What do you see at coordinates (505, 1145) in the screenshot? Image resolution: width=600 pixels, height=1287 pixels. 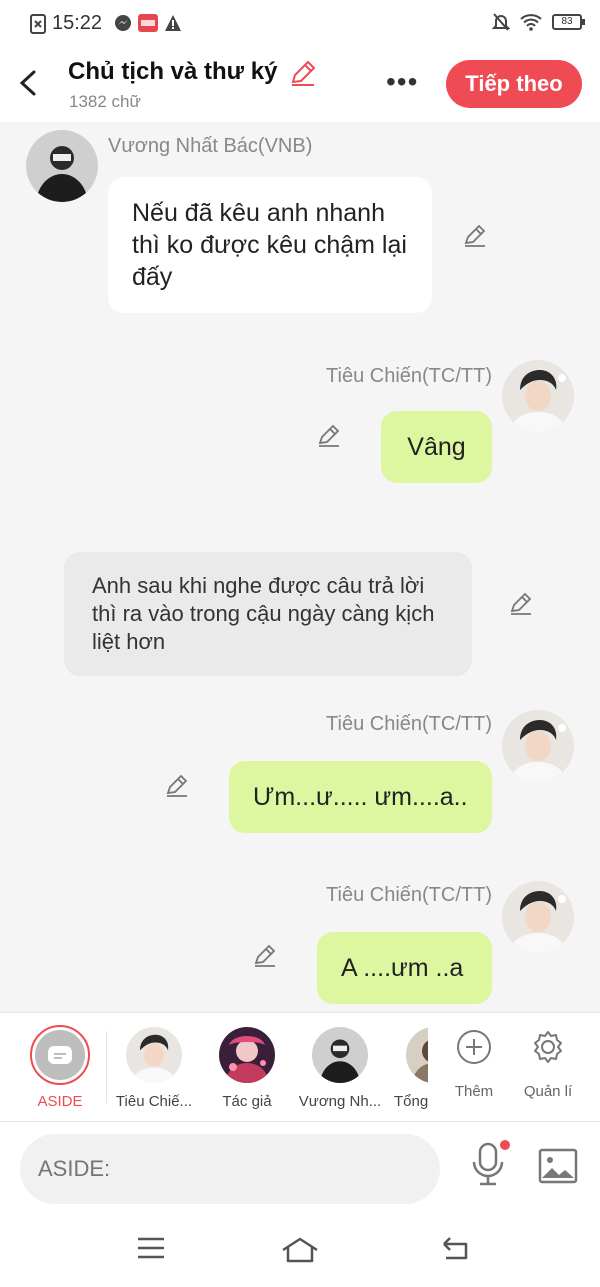 I see `notification-dot` at bounding box center [505, 1145].